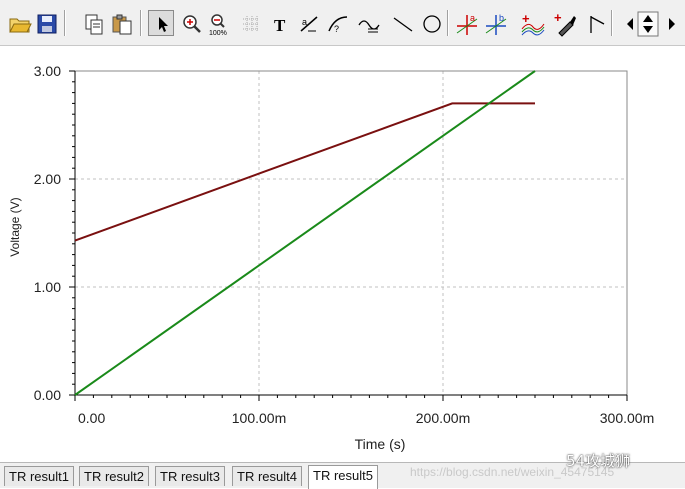 The width and height of the screenshot is (685, 489). What do you see at coordinates (47, 287) in the screenshot?
I see `y-tick-label: 1.00` at bounding box center [47, 287].